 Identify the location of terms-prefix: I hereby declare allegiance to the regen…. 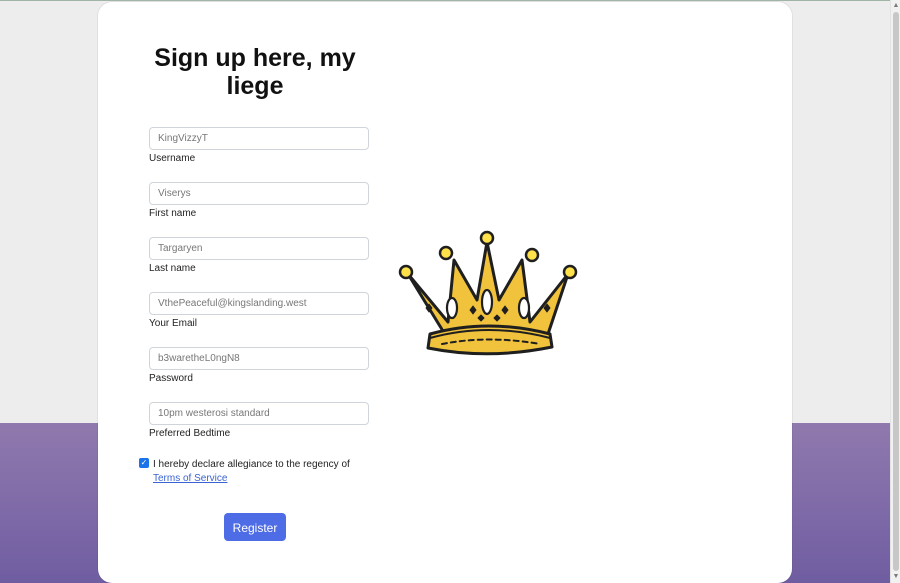
(251, 464).